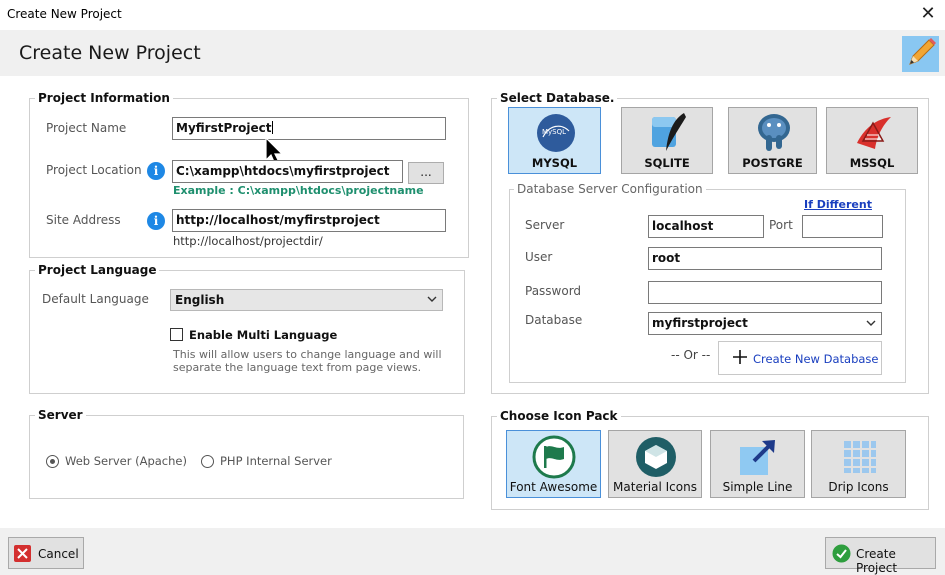 The width and height of the screenshot is (945, 575). I want to click on cancel-label: Cancel, so click(58, 554).